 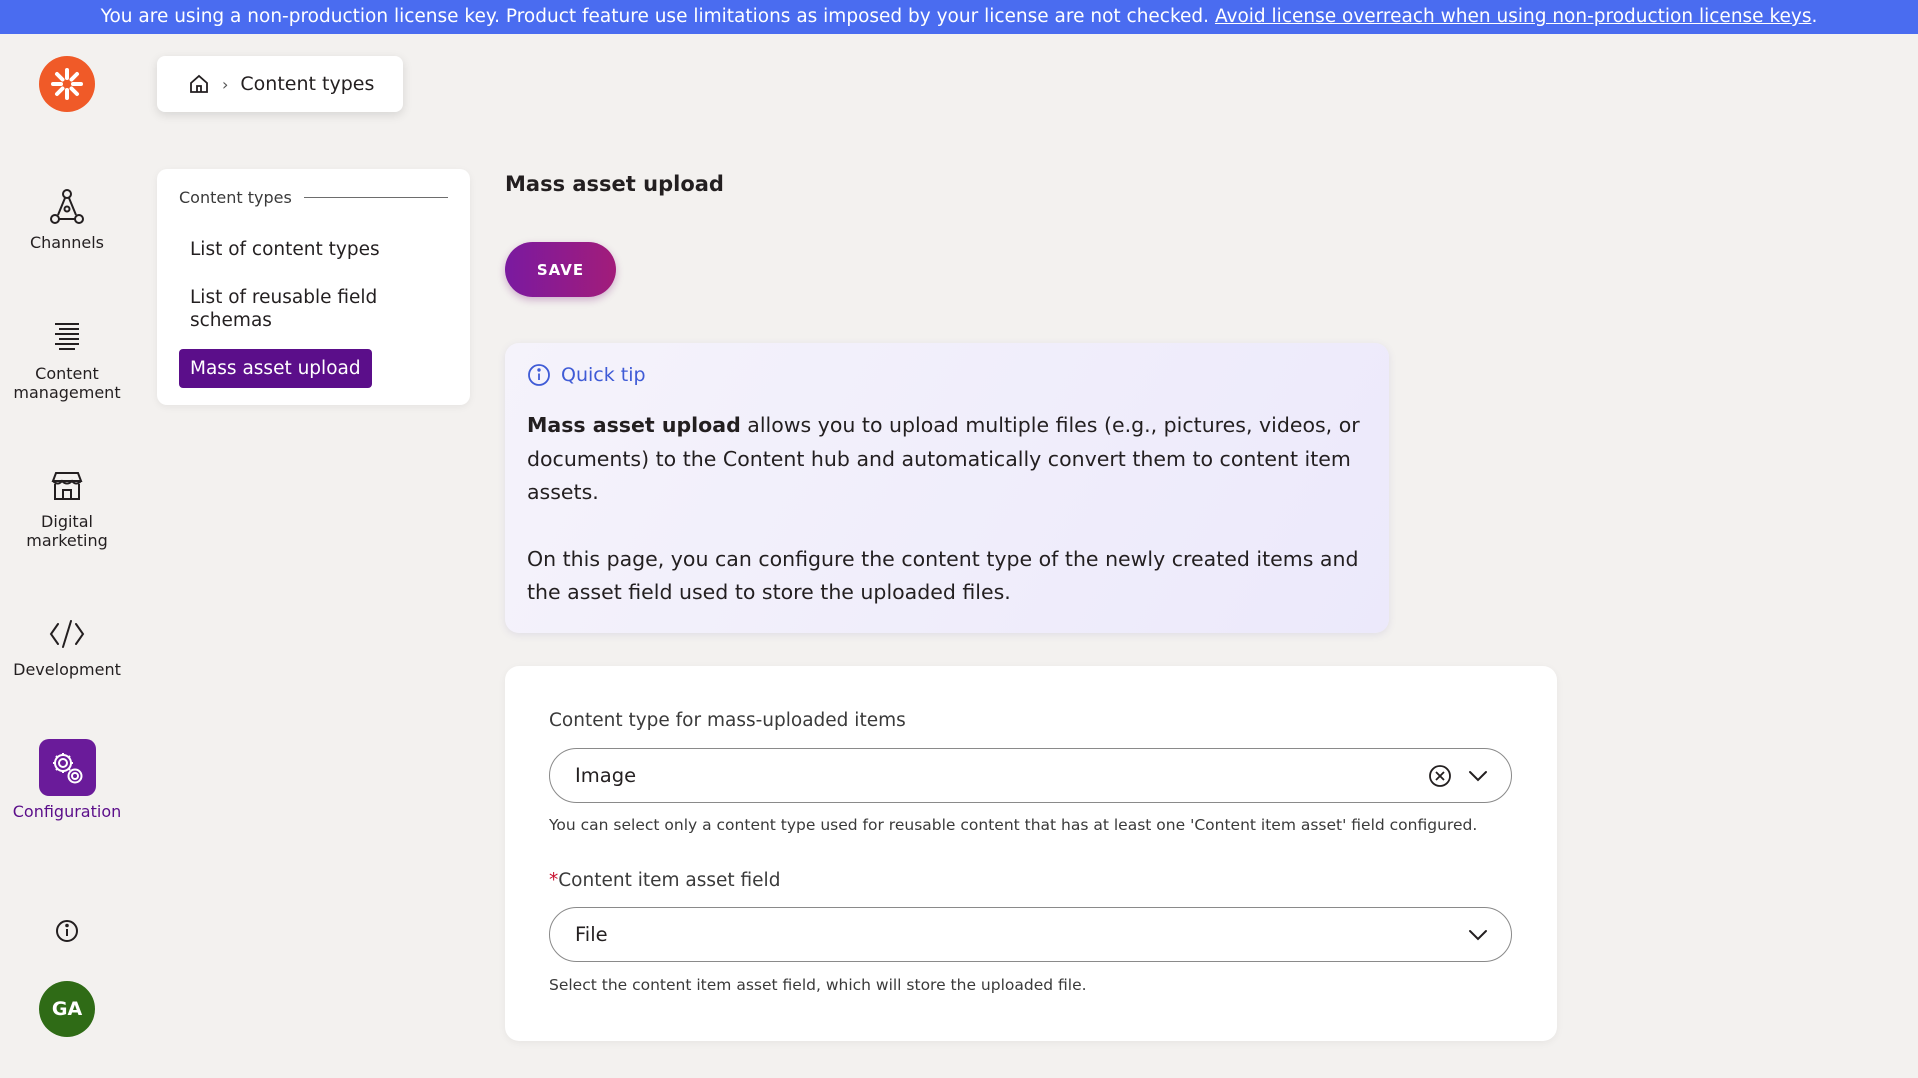 I want to click on channels-icon, so click(x=67, y=207).